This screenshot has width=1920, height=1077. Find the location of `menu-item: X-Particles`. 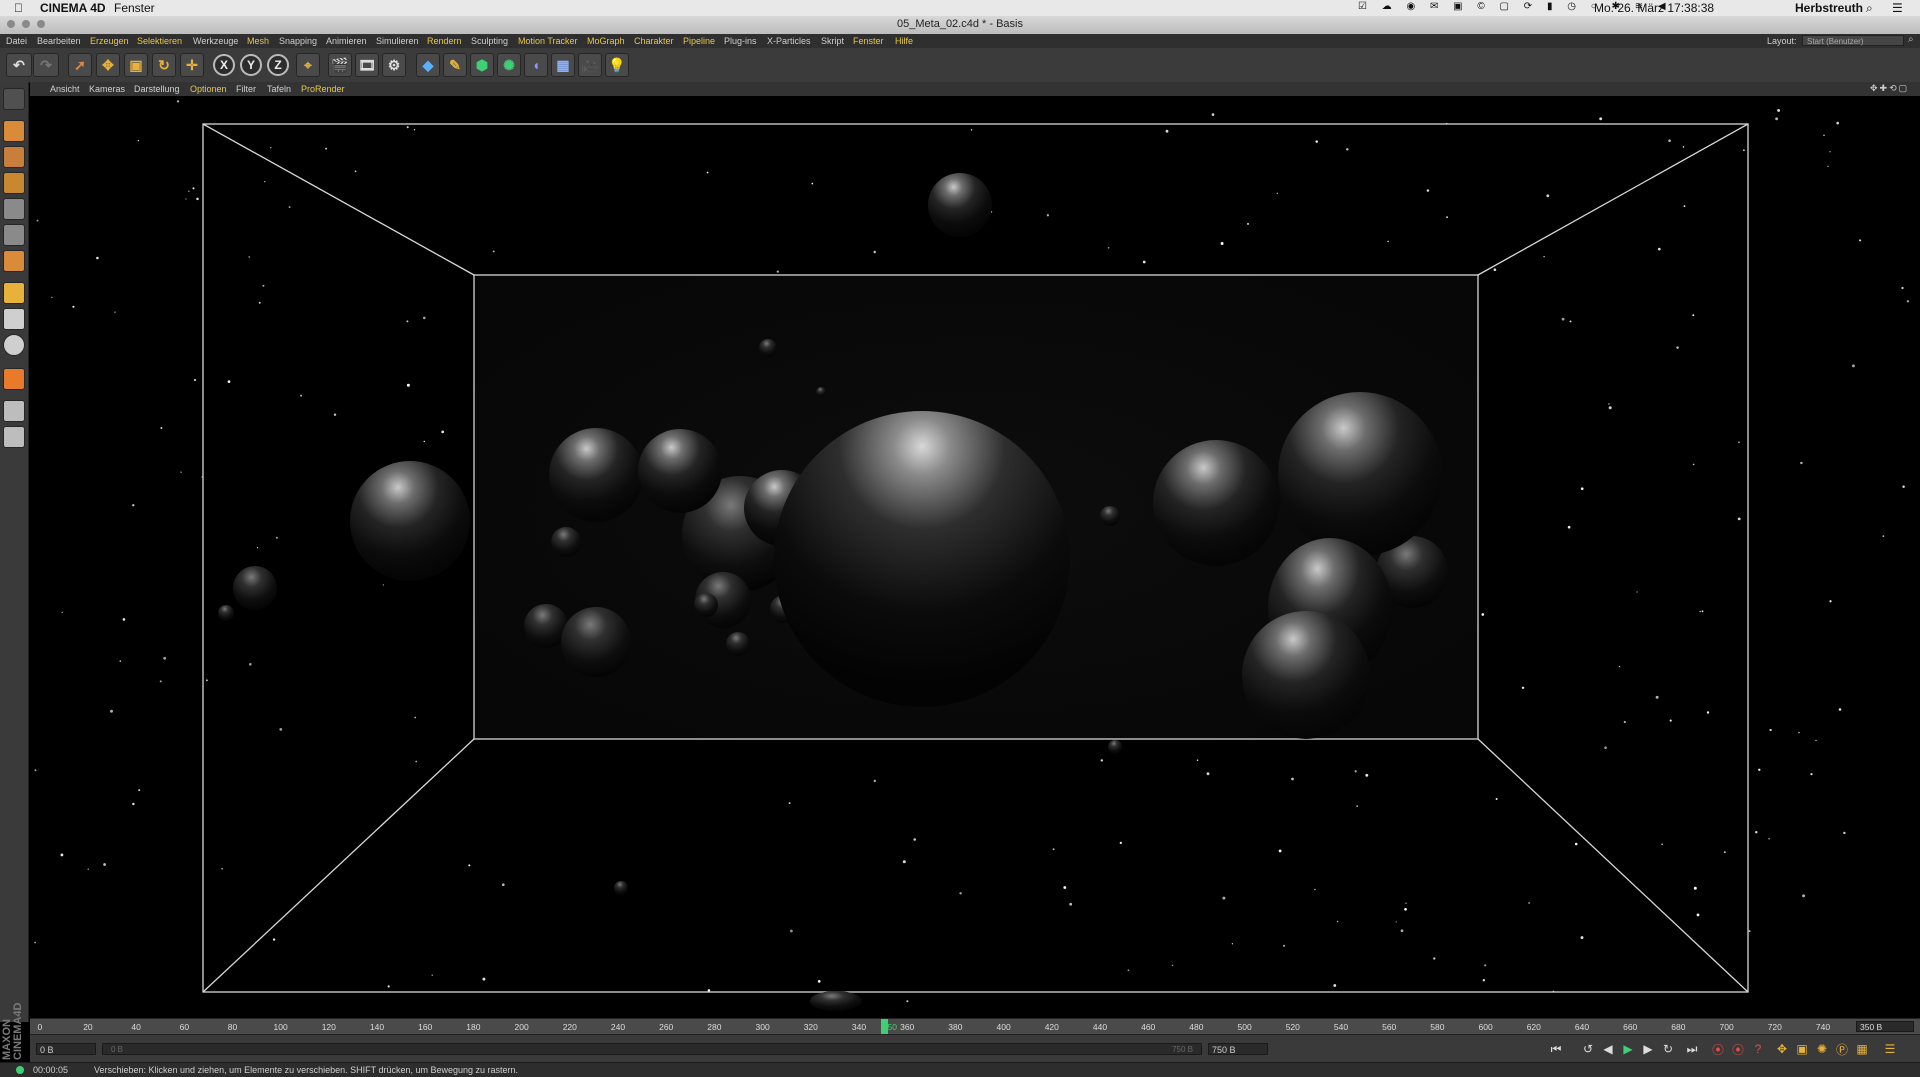

menu-item: X-Particles is located at coordinates (789, 41).